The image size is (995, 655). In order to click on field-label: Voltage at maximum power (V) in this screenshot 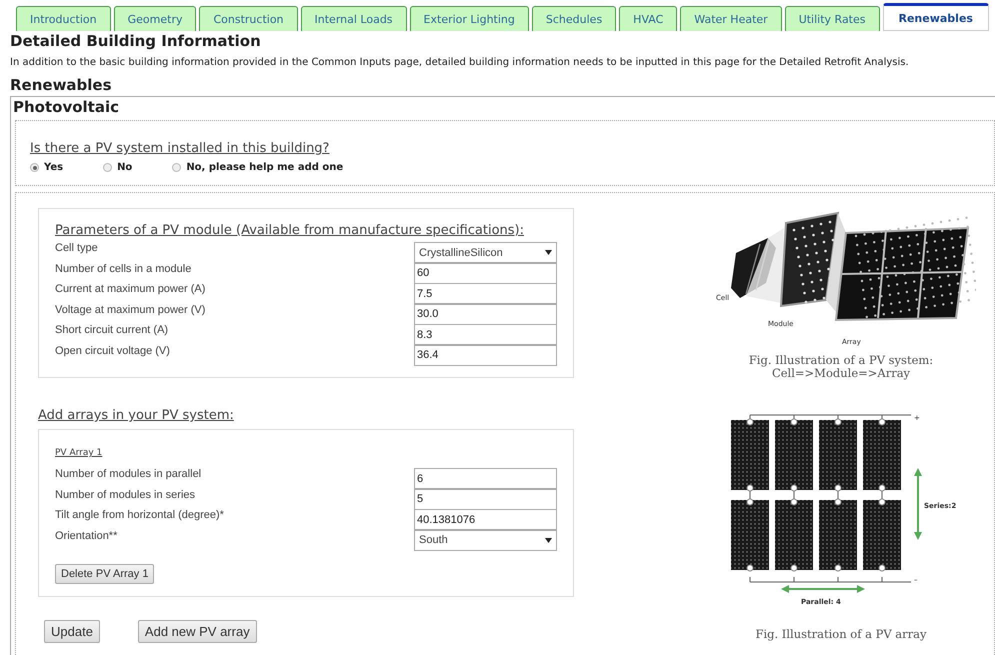, I will do `click(130, 310)`.